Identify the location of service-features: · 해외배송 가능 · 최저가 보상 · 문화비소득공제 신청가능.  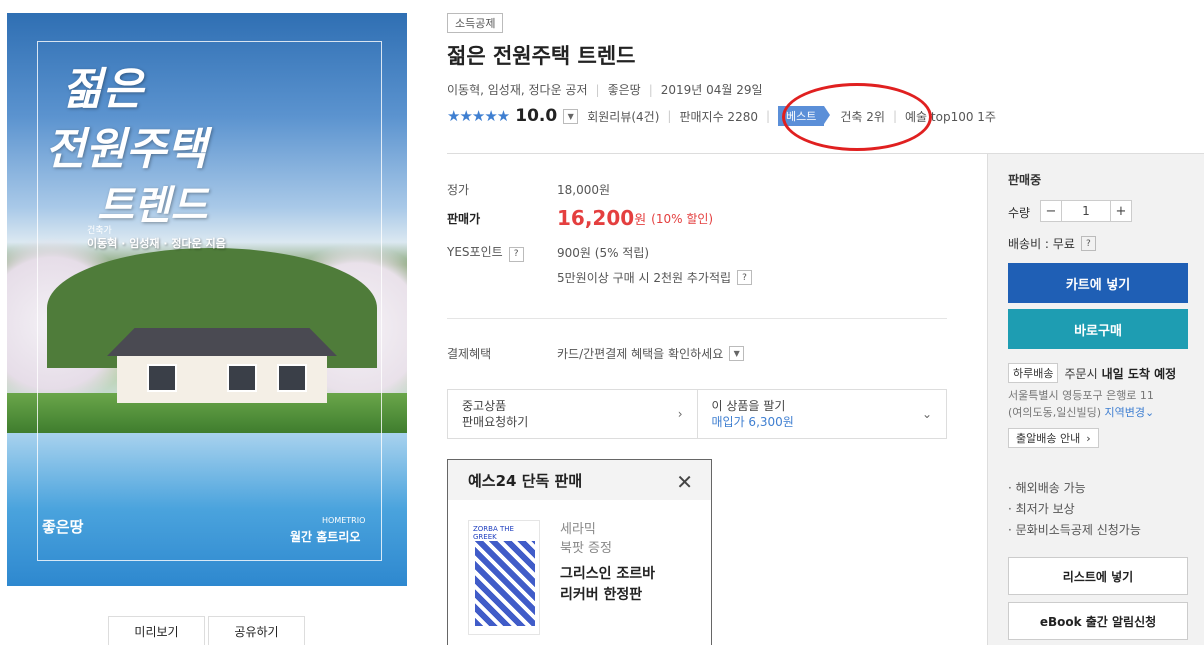
(1074, 509).